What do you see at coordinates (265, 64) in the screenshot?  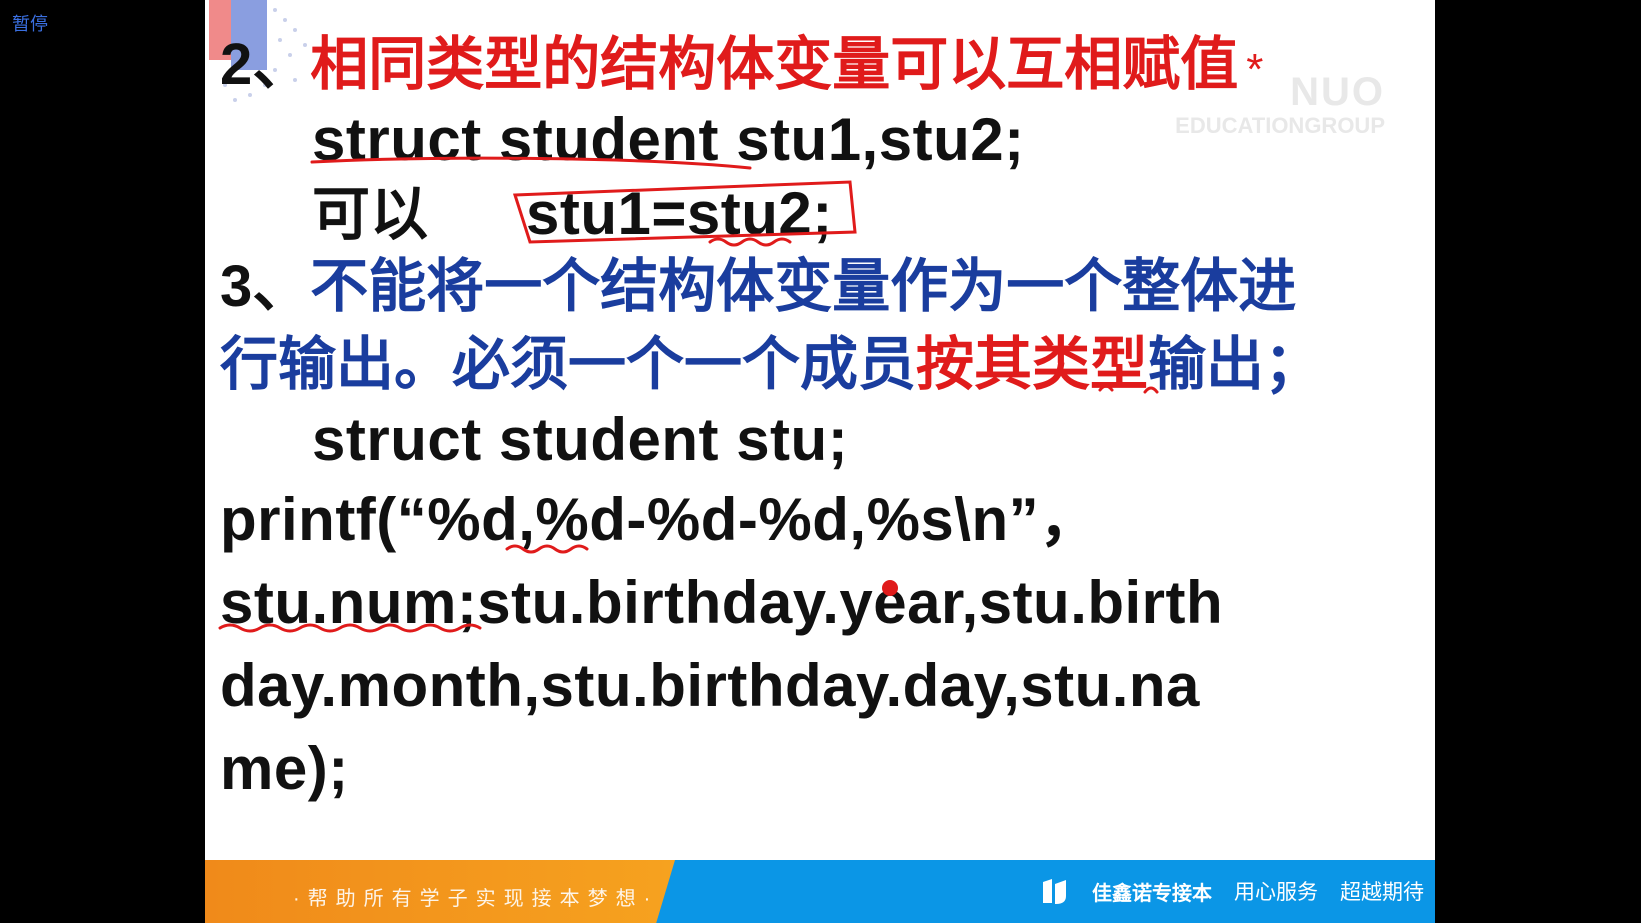 I see `point-number: 2、` at bounding box center [265, 64].